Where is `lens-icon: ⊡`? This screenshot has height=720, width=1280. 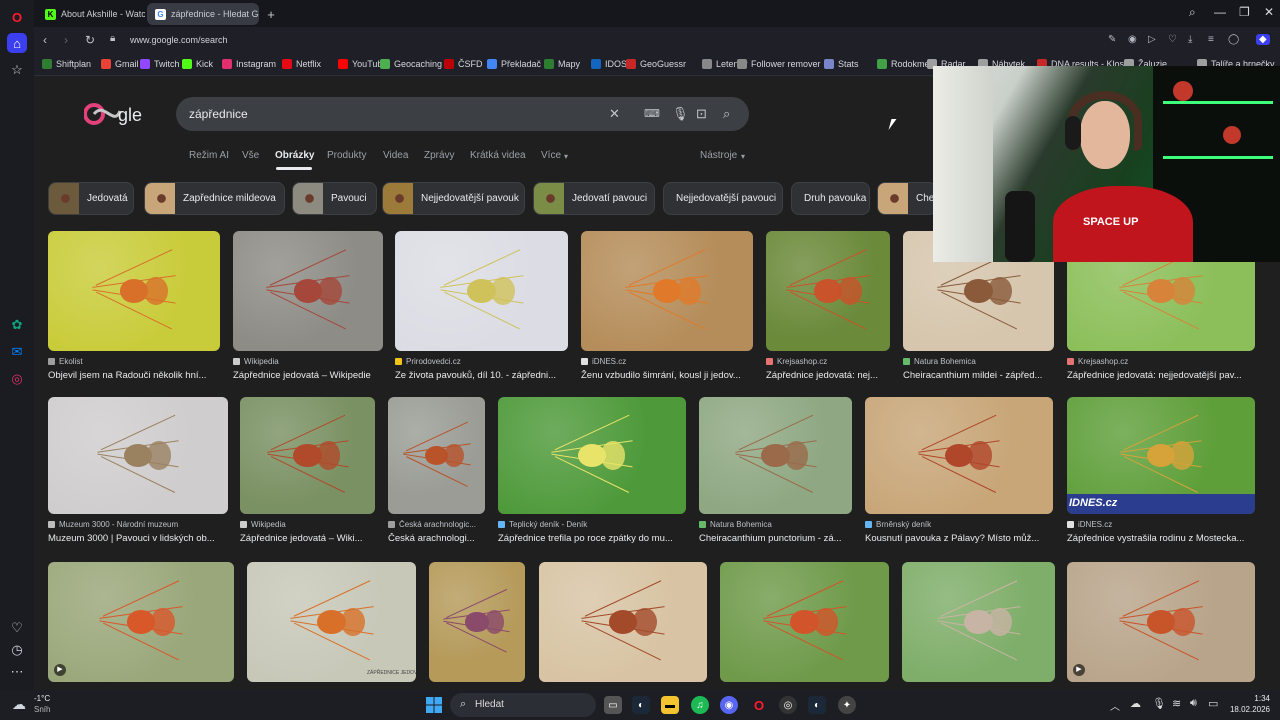 lens-icon: ⊡ is located at coordinates (701, 114).